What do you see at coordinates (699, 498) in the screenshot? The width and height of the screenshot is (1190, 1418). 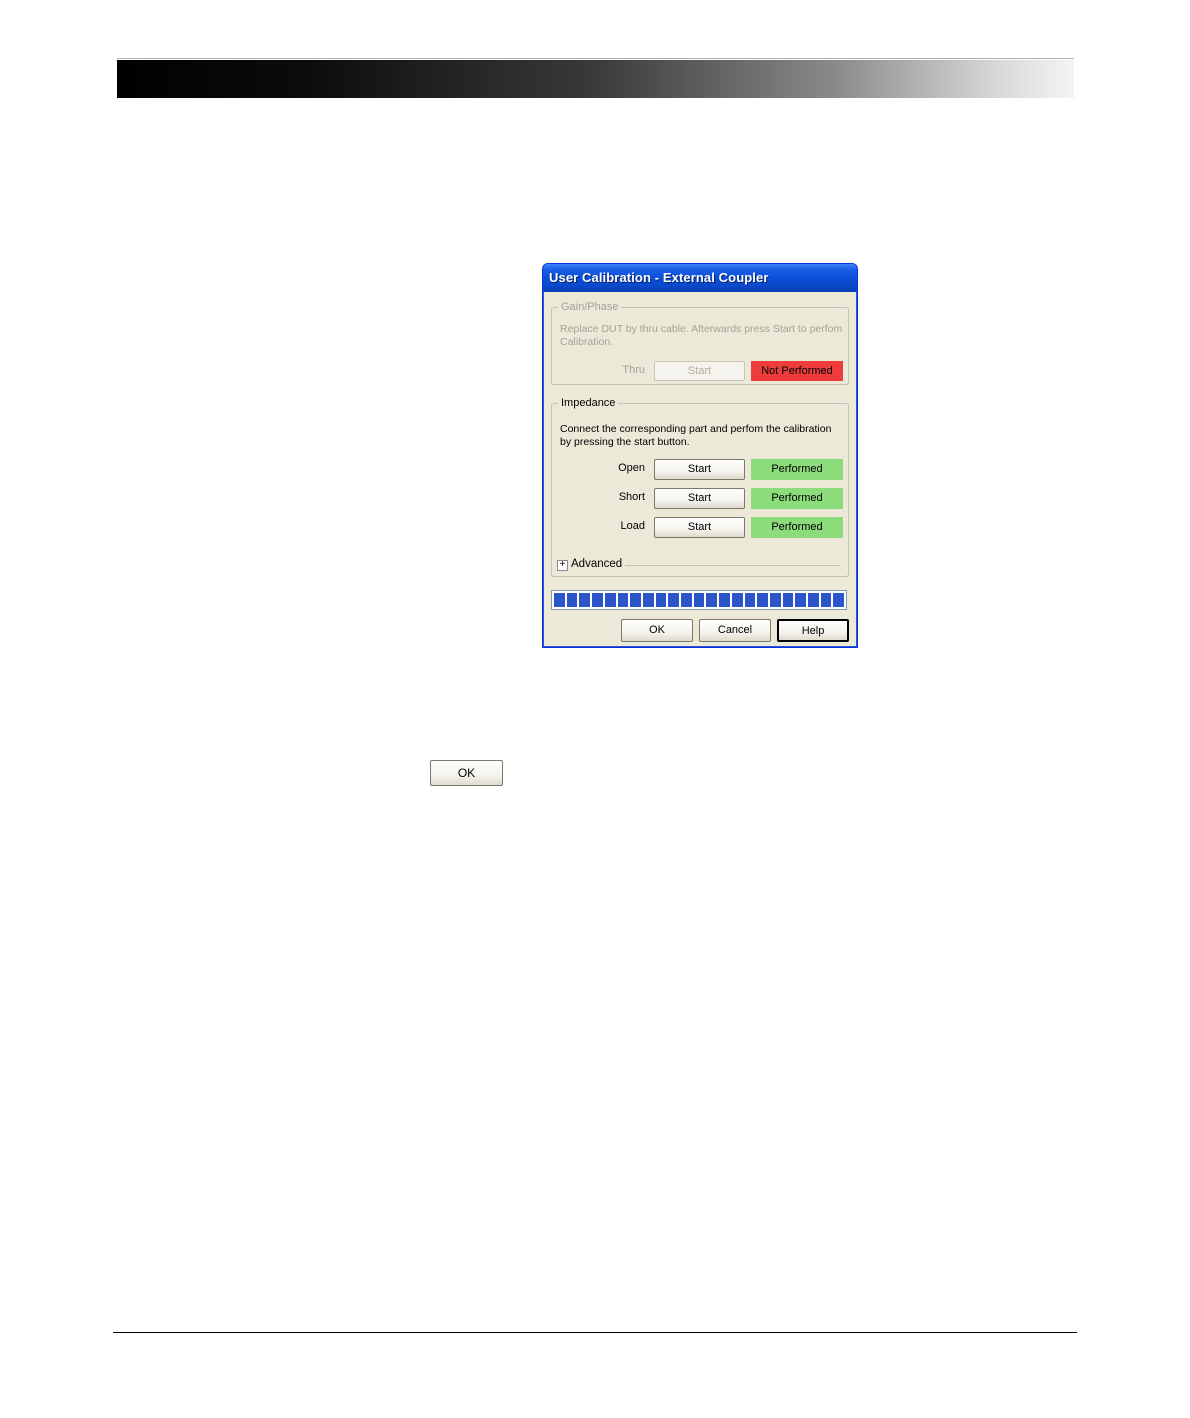 I see `short-start-button: Start` at bounding box center [699, 498].